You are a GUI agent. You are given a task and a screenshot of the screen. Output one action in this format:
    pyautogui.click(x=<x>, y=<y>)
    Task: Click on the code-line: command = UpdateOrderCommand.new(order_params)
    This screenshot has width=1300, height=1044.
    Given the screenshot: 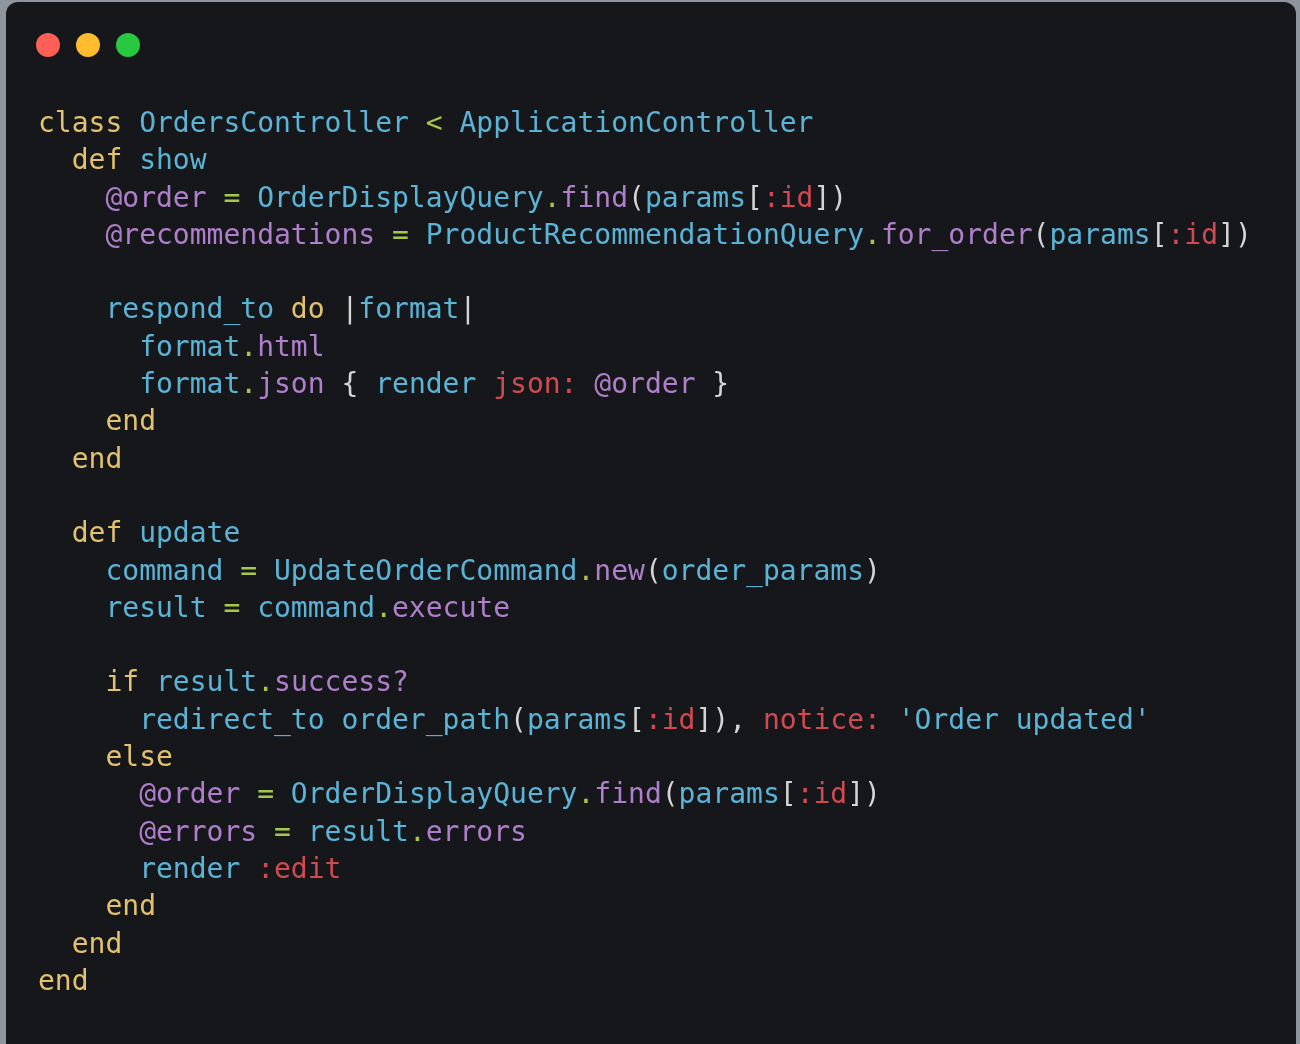 What is the action you would take?
    pyautogui.click(x=492, y=570)
    